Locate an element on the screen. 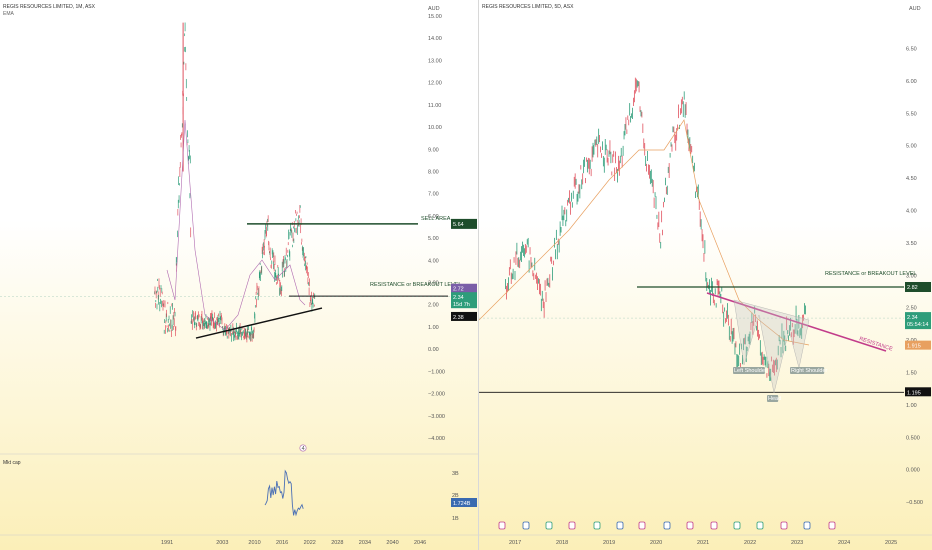  left-x-tick: 1991 is located at coordinates (167, 543).